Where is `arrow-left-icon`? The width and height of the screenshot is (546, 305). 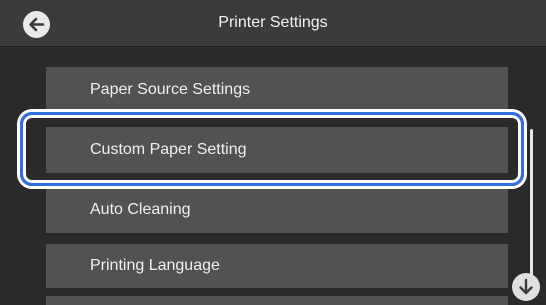
arrow-left-icon is located at coordinates (37, 24).